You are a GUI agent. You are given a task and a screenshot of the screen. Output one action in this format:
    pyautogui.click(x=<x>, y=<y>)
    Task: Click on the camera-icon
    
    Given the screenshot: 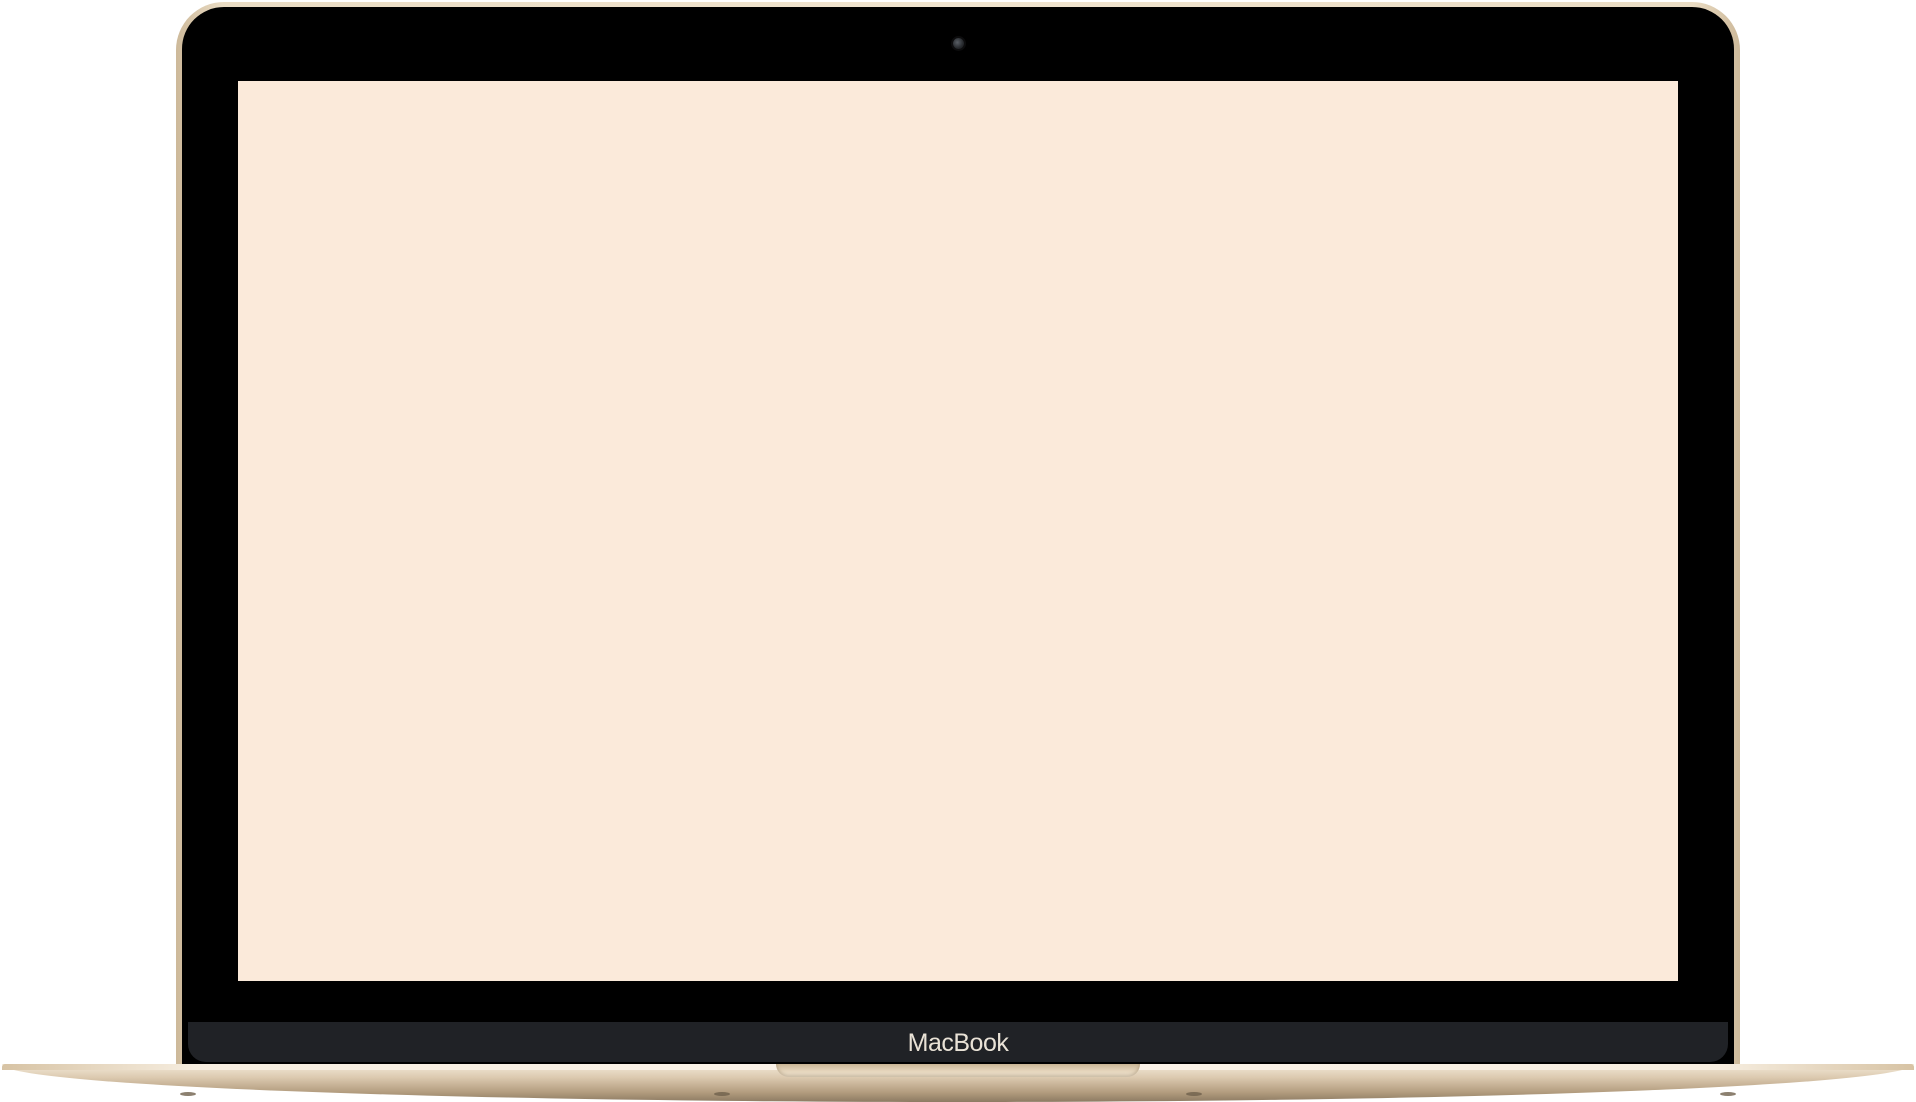 What is the action you would take?
    pyautogui.click(x=958, y=43)
    